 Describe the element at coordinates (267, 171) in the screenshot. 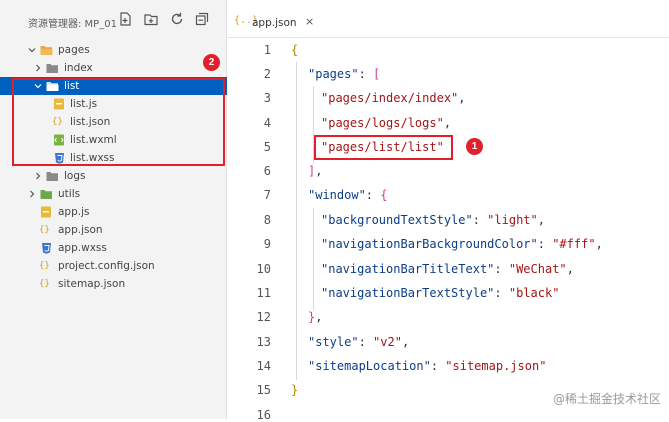

I see `line-number: 6` at that location.